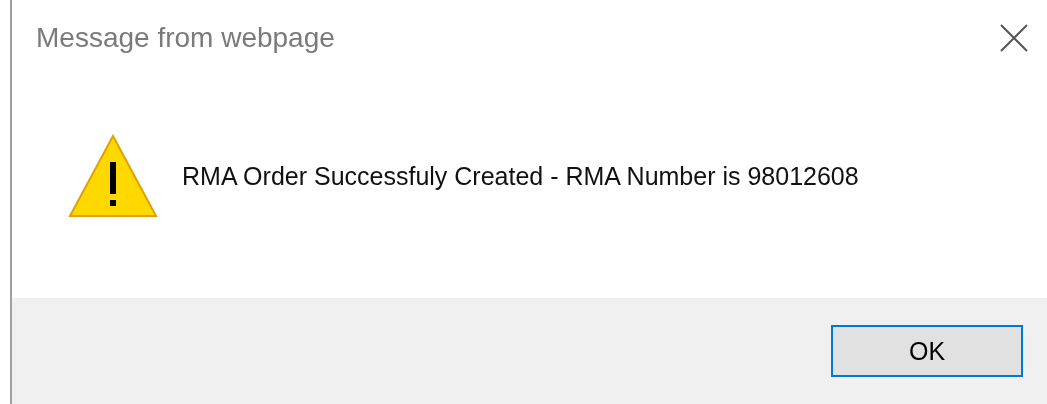 This screenshot has width=1047, height=404. I want to click on close-icon, so click(1014, 38).